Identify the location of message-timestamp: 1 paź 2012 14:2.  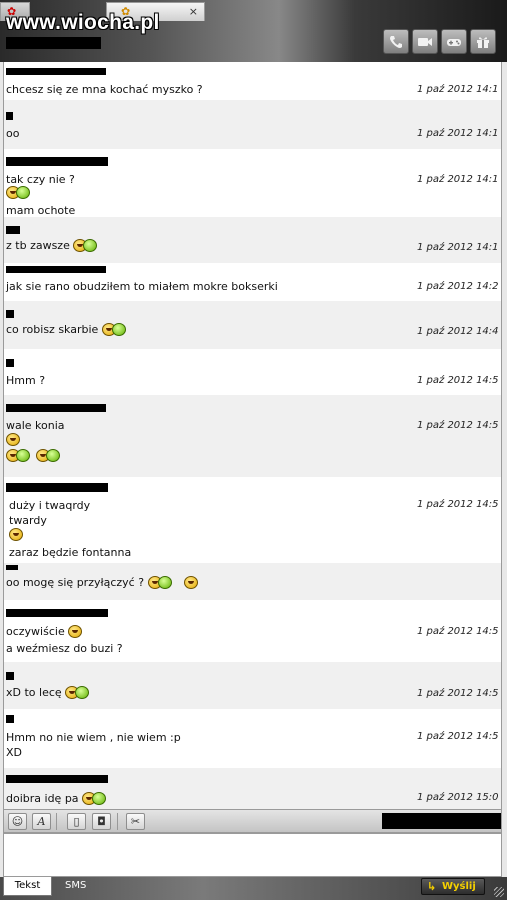
(458, 286).